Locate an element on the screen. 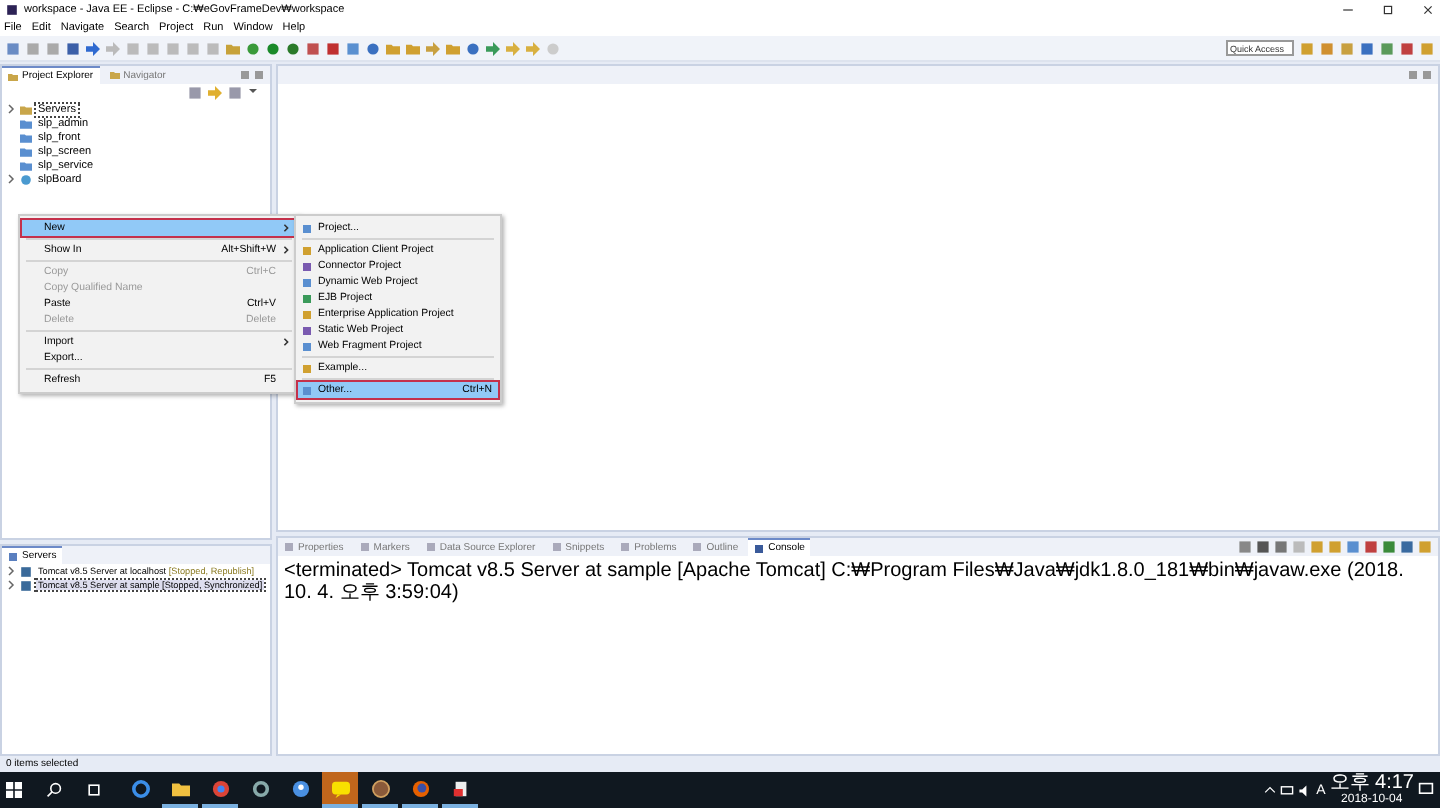  windows-logo-icon is located at coordinates (14, 790).